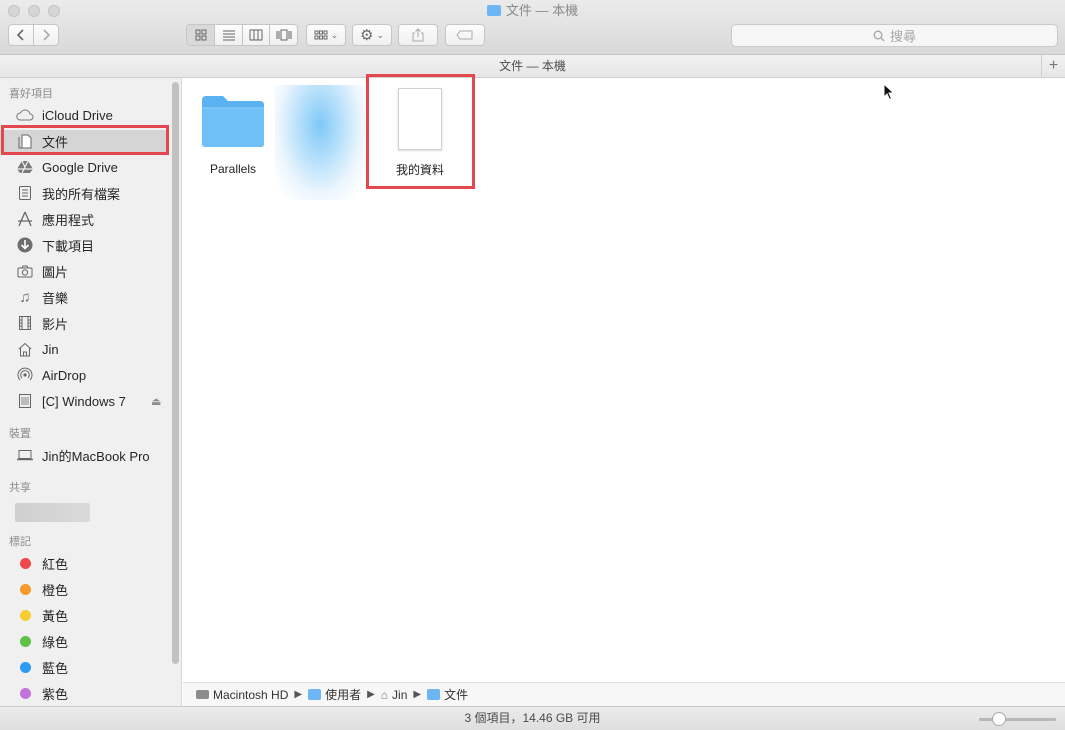  I want to click on path-item-label: Jin, so click(400, 694).